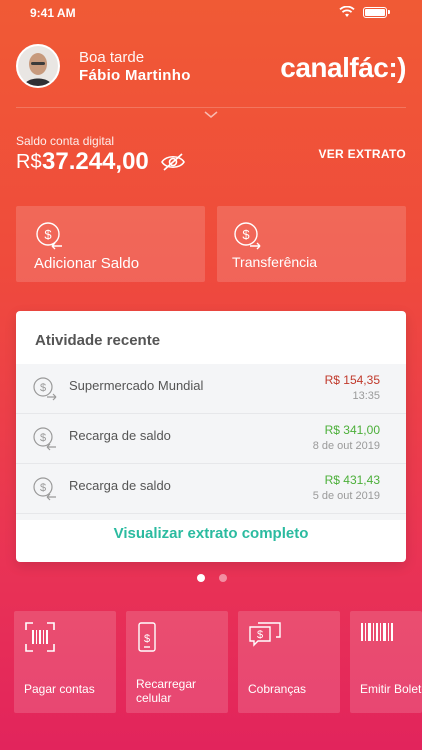 The image size is (422, 750). I want to click on add-money-icon: $, so click(49, 236).